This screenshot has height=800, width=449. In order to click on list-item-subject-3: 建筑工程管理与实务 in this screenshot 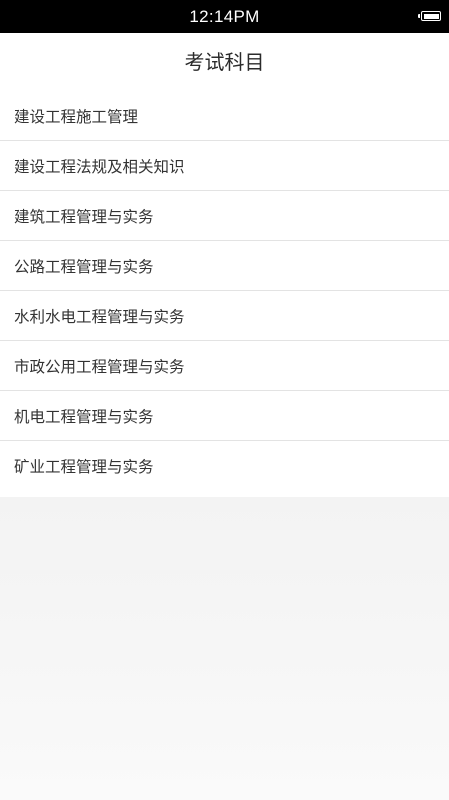, I will do `click(224, 216)`.